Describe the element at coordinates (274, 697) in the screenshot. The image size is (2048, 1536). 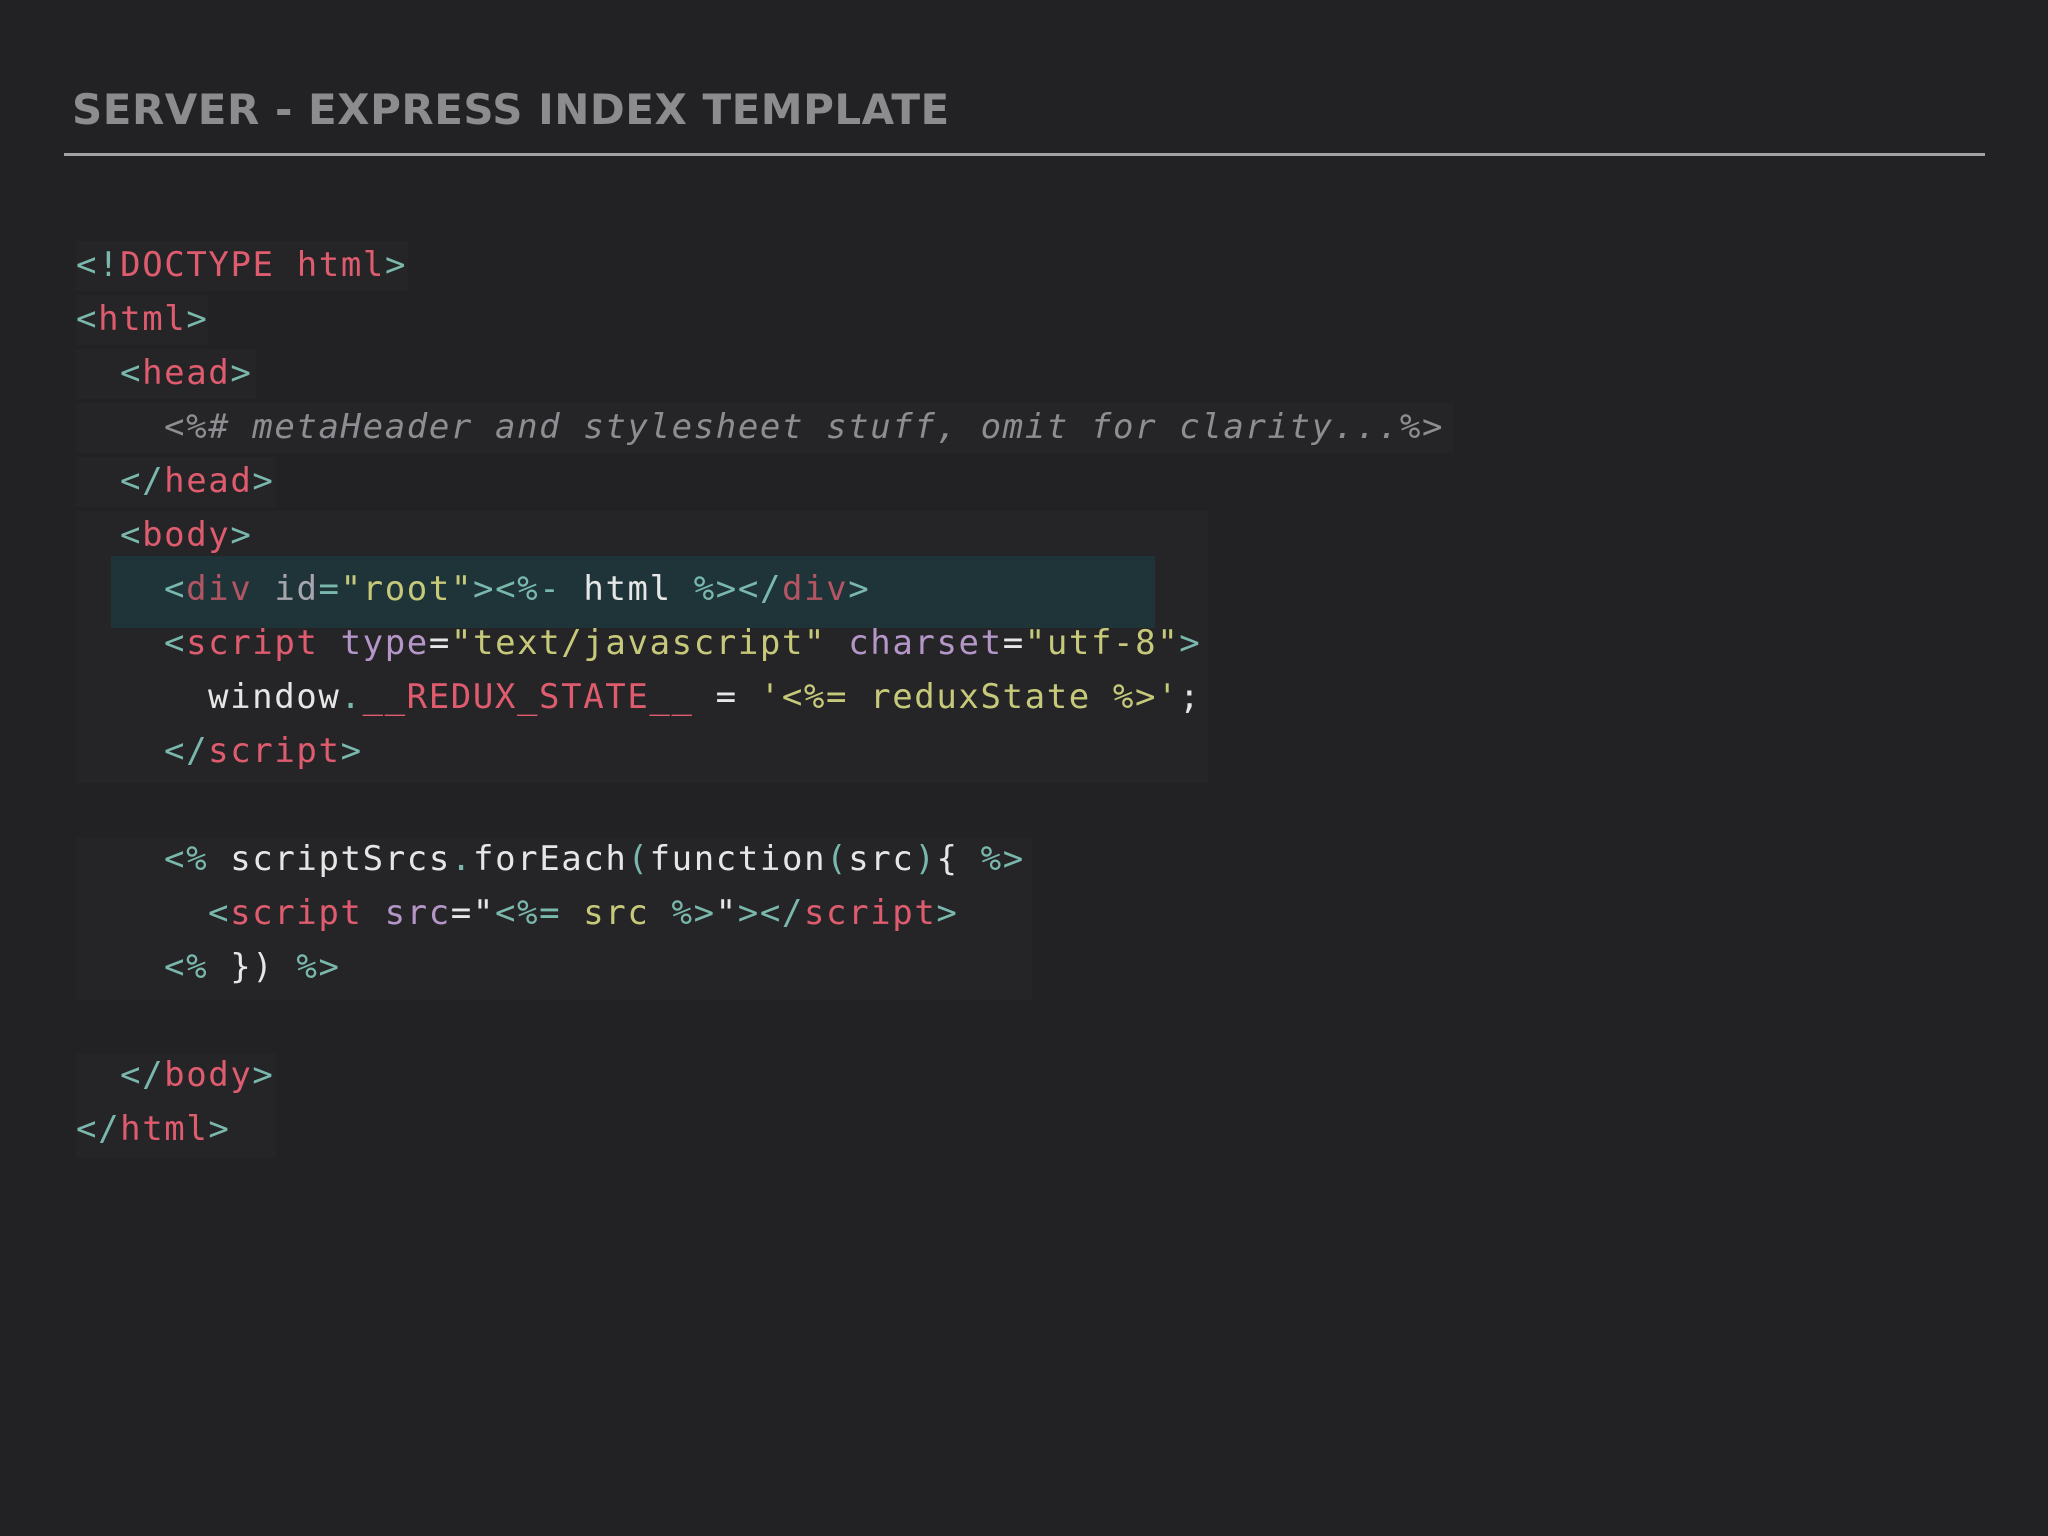
I see `code-token: window` at that location.